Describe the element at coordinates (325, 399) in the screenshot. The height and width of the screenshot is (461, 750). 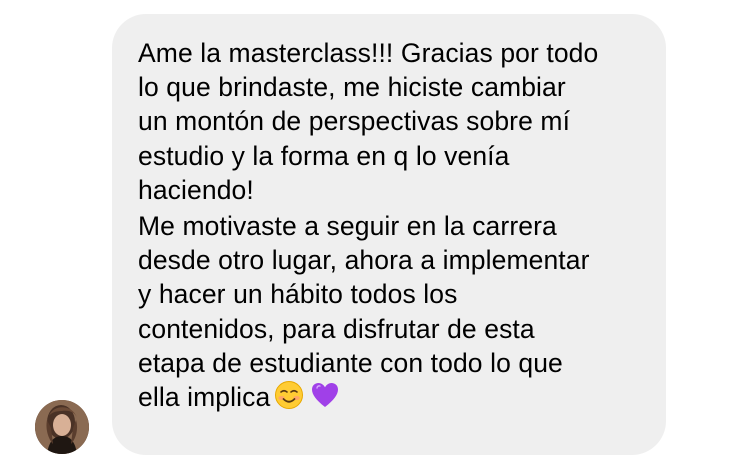
I see `purple-heart-icon` at that location.